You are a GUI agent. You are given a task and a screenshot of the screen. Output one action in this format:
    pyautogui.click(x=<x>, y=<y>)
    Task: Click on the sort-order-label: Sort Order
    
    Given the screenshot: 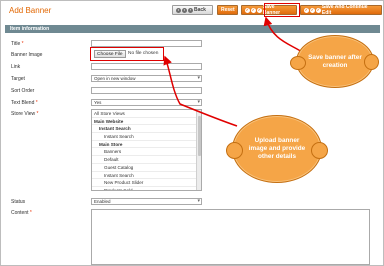 What is the action you would take?
    pyautogui.click(x=23, y=91)
    